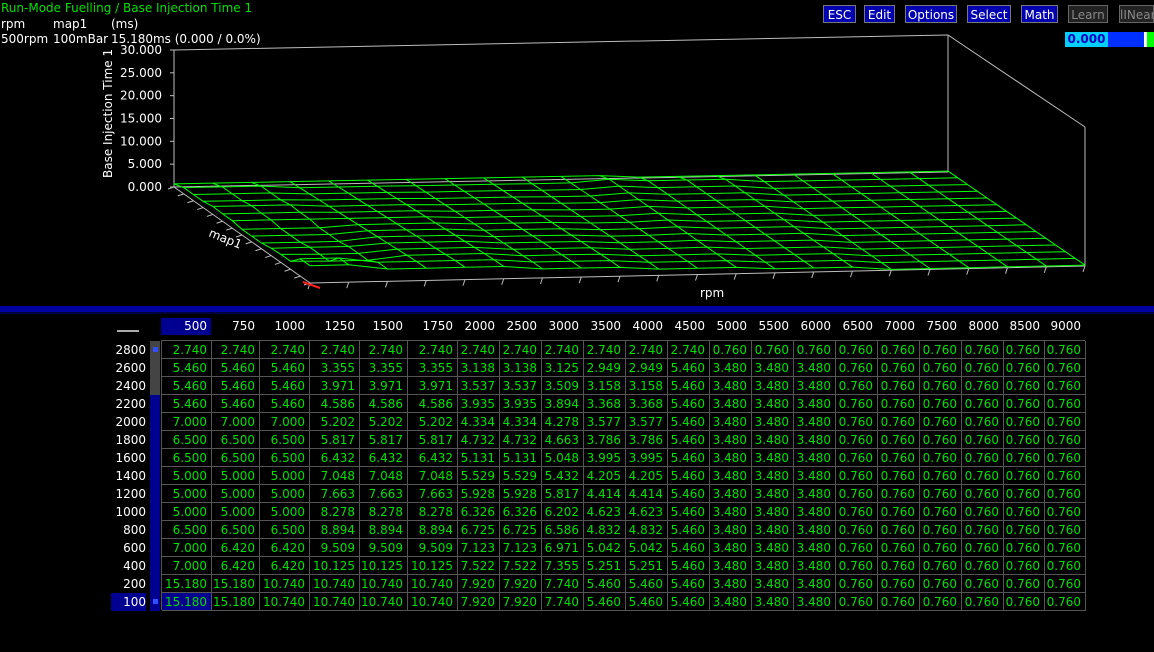 This screenshot has width=1154, height=652. Describe the element at coordinates (1023, 326) in the screenshot. I see `column-header-8500: 8500` at that location.